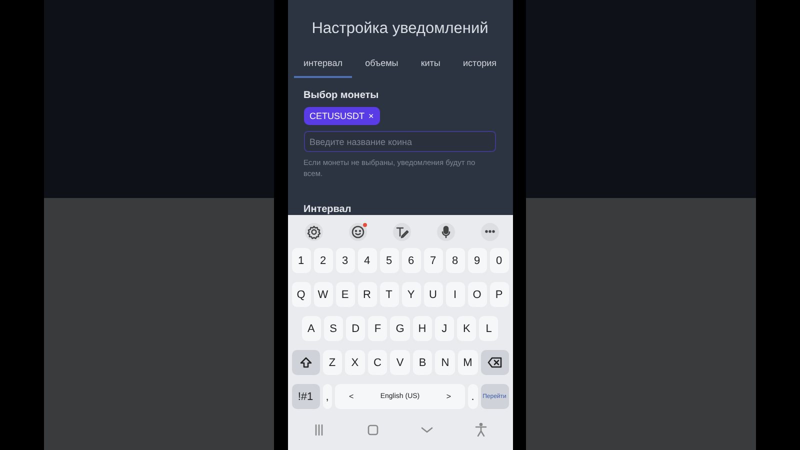 This screenshot has height=450, width=800. Describe the element at coordinates (323, 65) in the screenshot. I see `tab: интервал` at that location.